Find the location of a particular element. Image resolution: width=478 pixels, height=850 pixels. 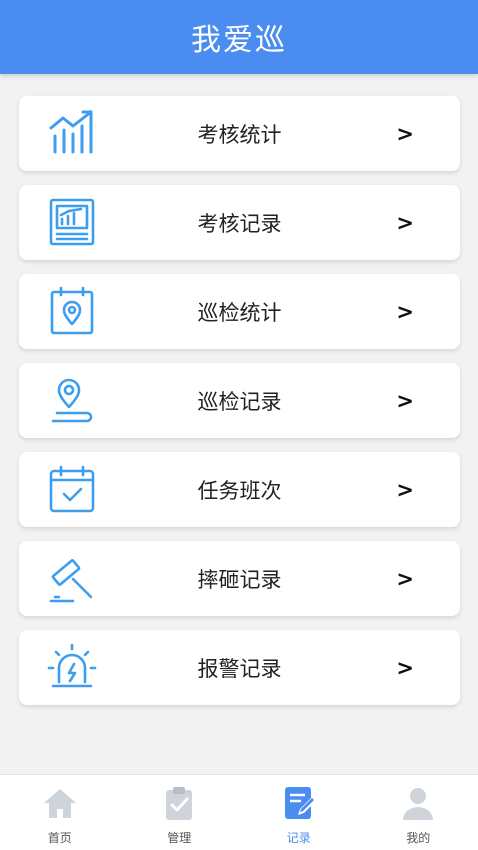

menu-item-label: 考核统计 is located at coordinates (239, 134).